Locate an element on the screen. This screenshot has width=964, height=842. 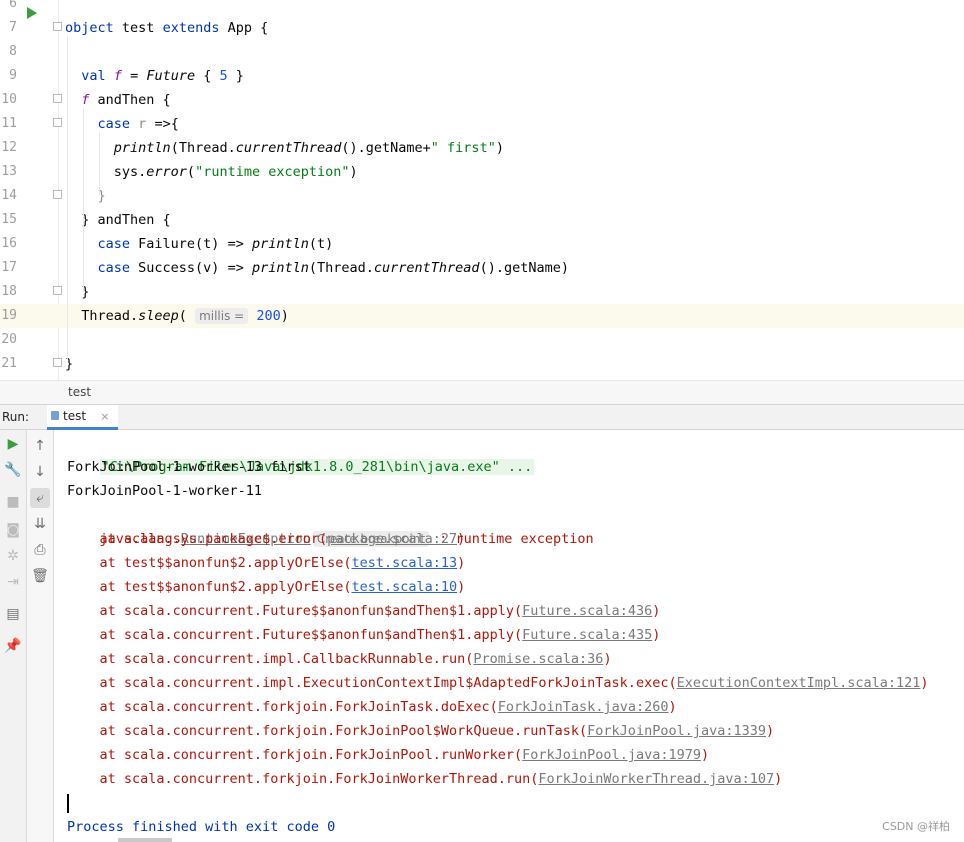
code-token: (Thread. is located at coordinates (341, 268).